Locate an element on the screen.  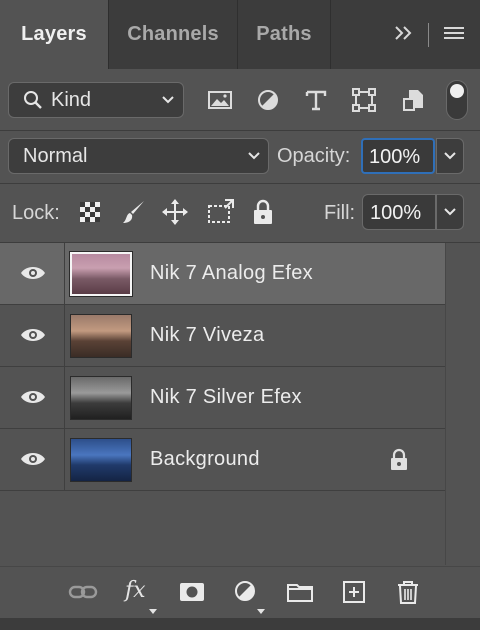
new-group-folder-icon is located at coordinates (300, 592).